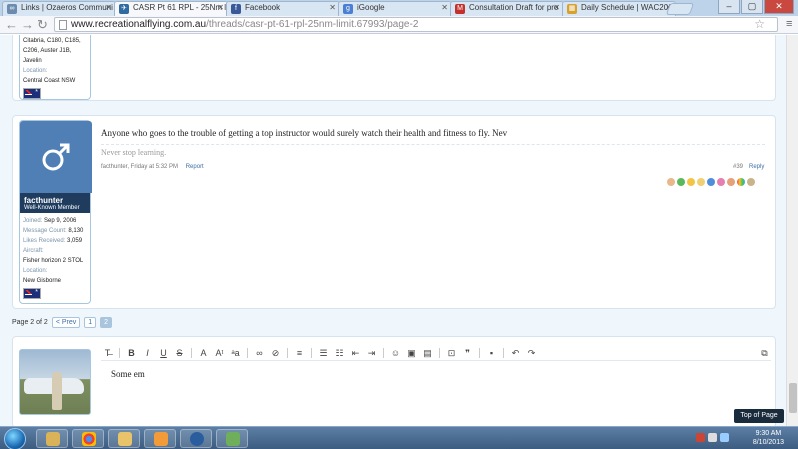  What do you see at coordinates (451, 353) in the screenshot?
I see `code-icon: ⊡` at bounding box center [451, 353].